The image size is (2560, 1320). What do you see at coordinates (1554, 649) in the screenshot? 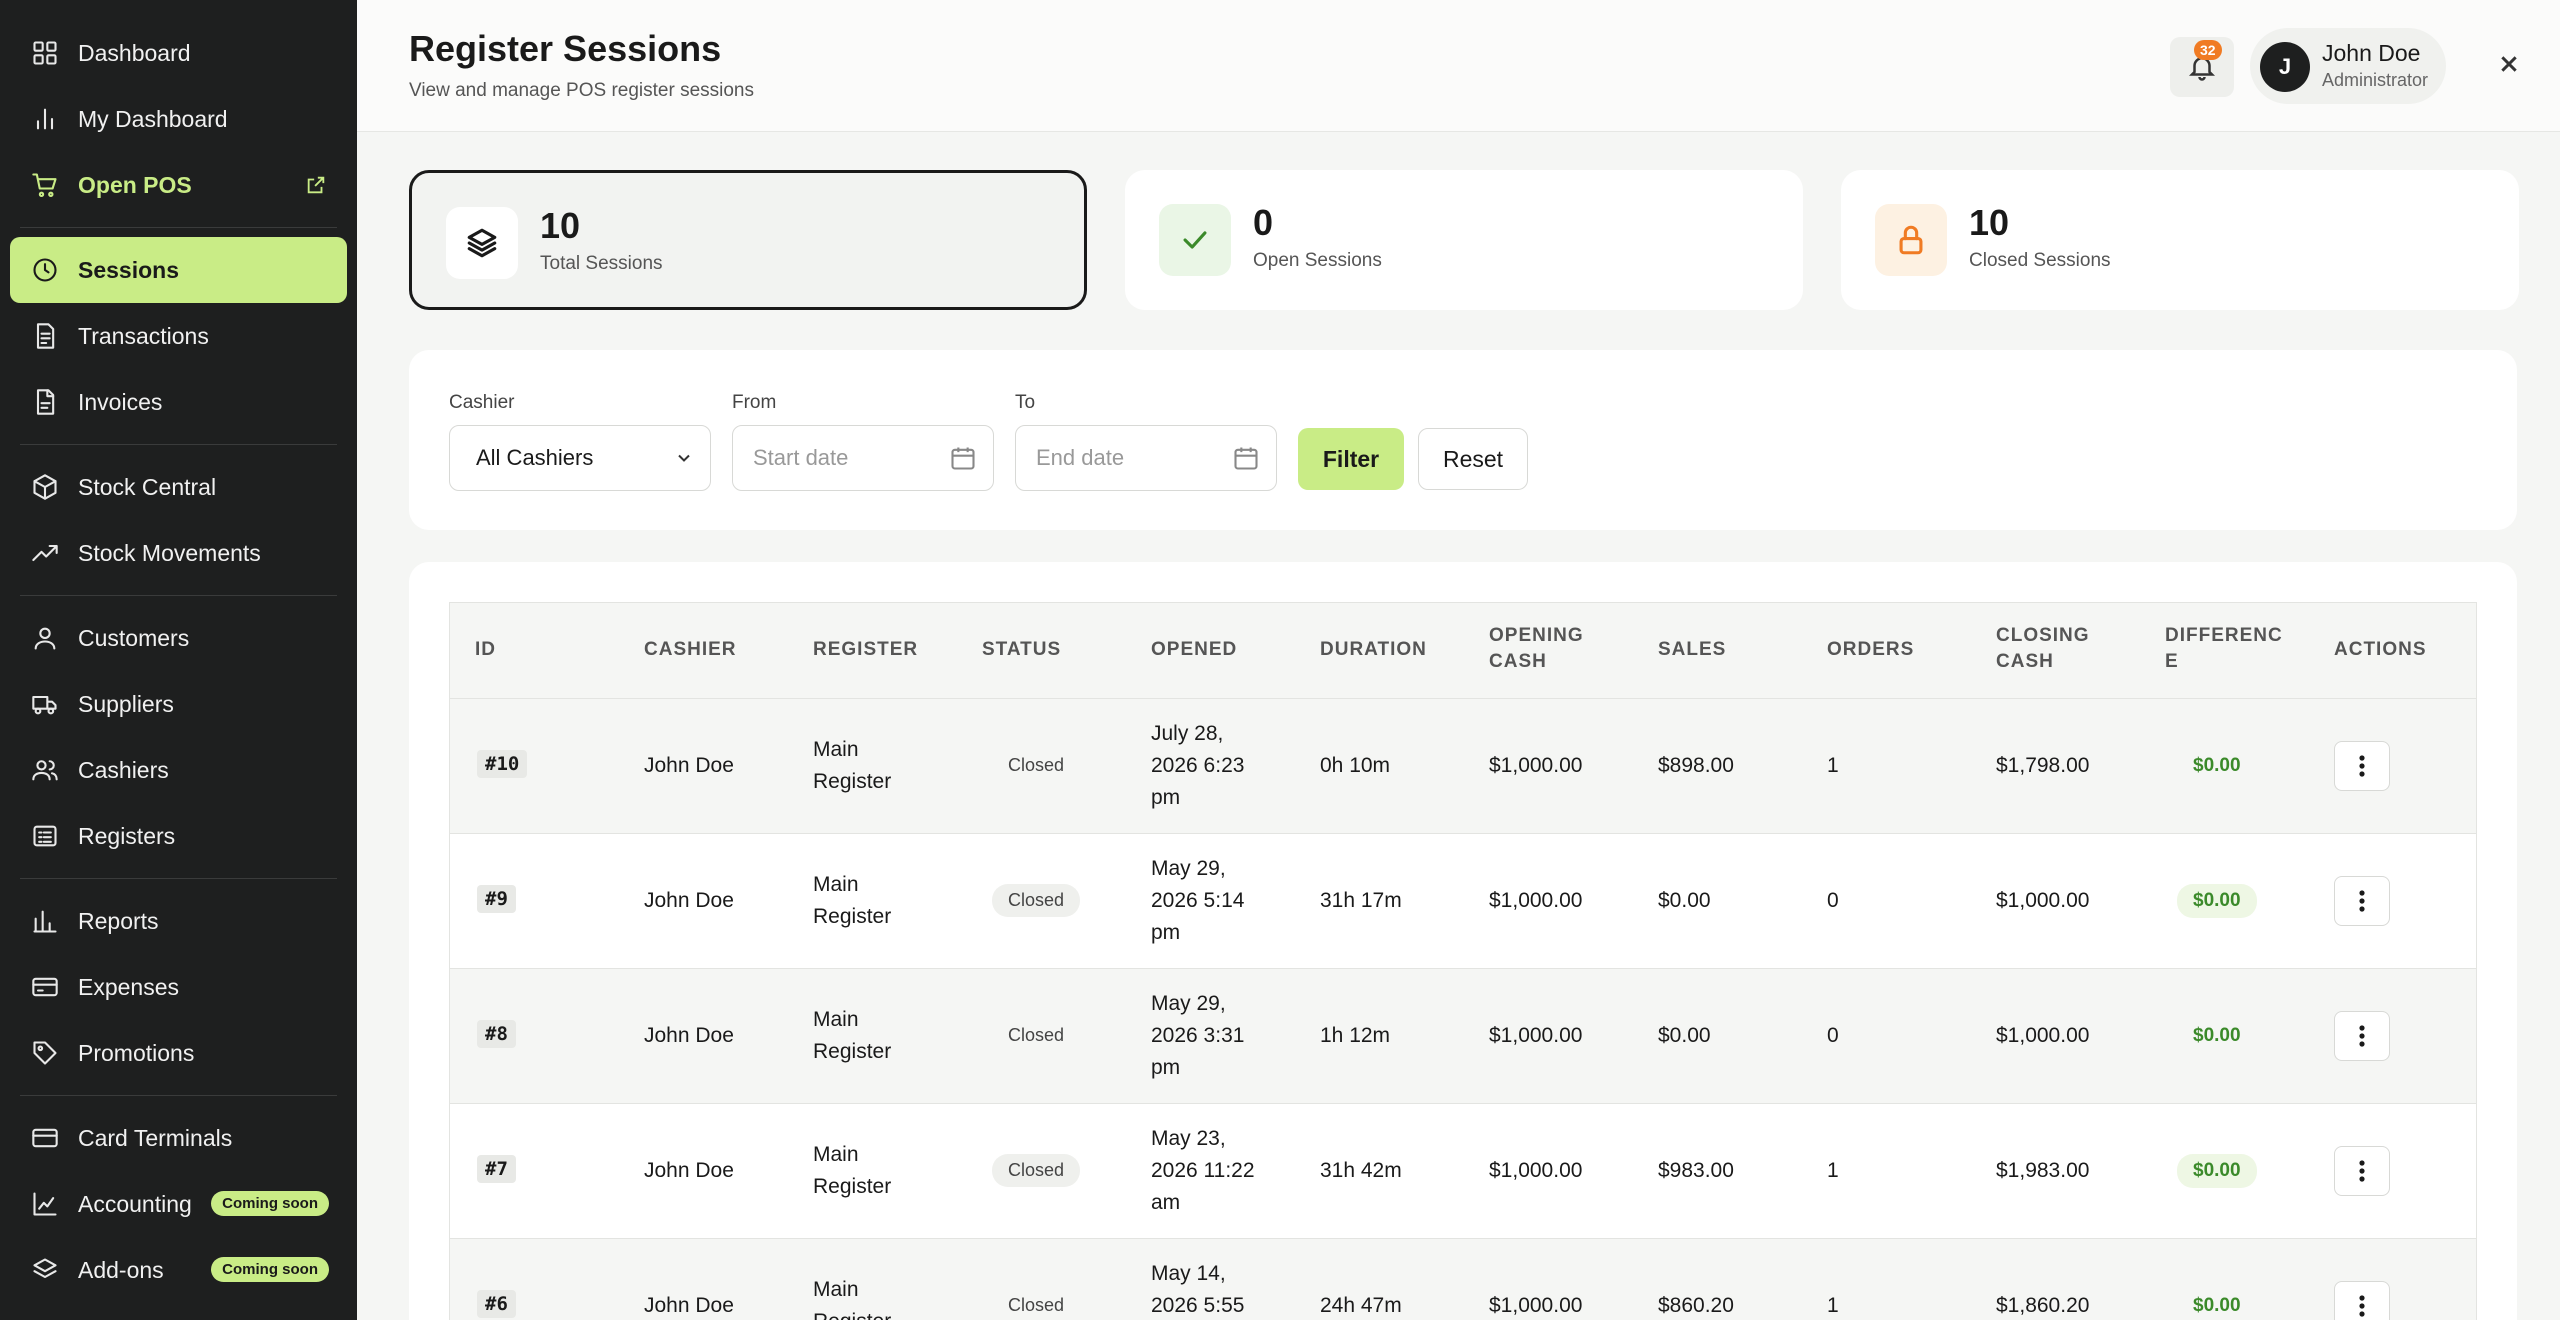
I see `column-header-opening-cash: OPENING CASH` at bounding box center [1554, 649].